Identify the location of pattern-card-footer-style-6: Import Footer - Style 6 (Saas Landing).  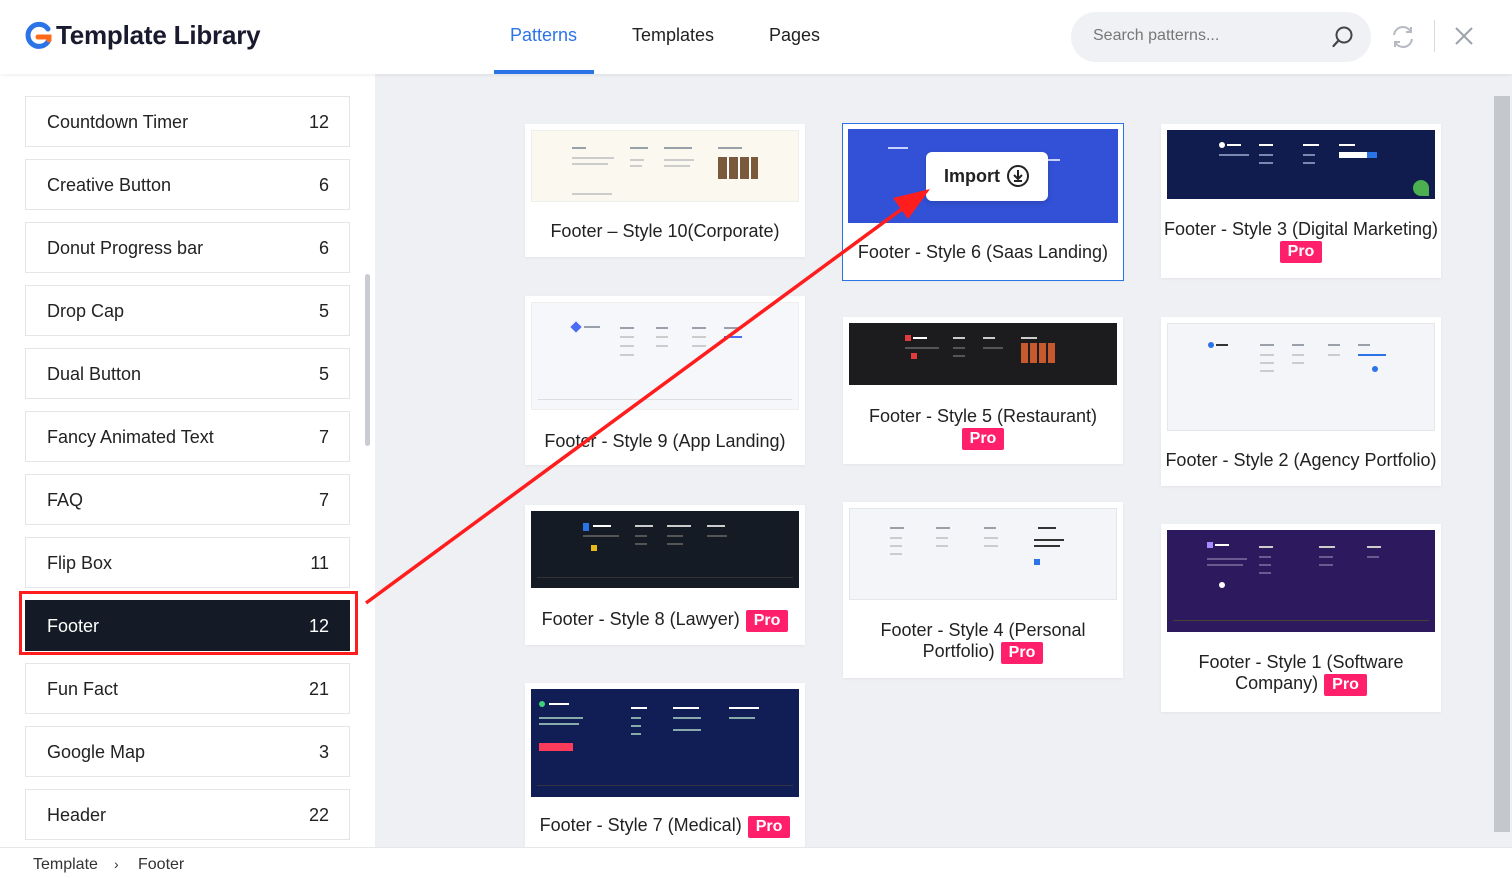
(983, 202).